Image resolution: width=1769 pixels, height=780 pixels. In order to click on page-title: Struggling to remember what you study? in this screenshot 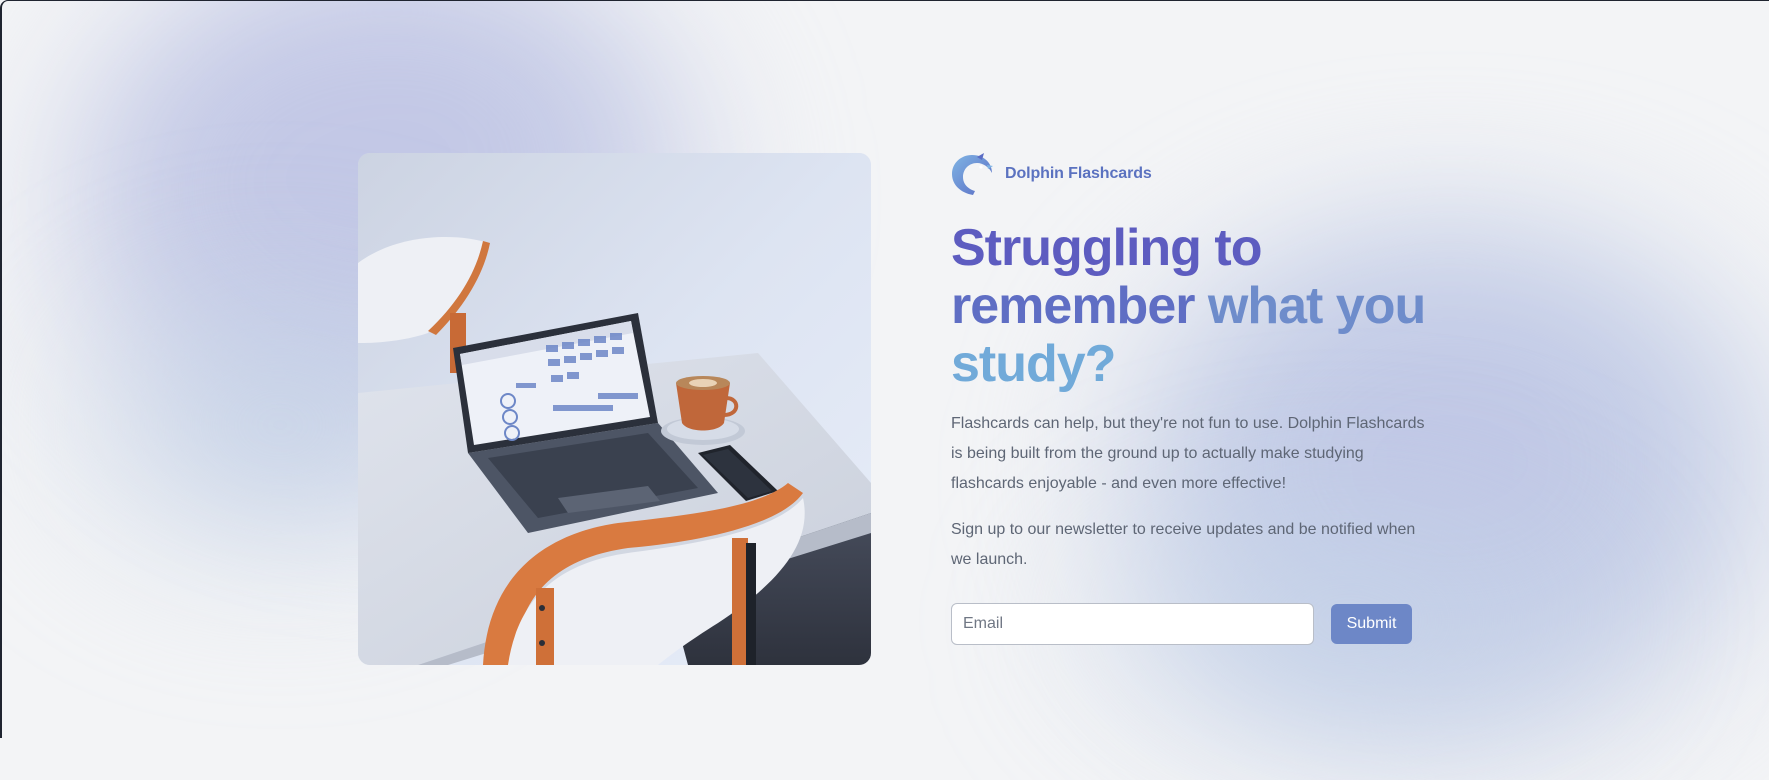, I will do `click(1191, 306)`.